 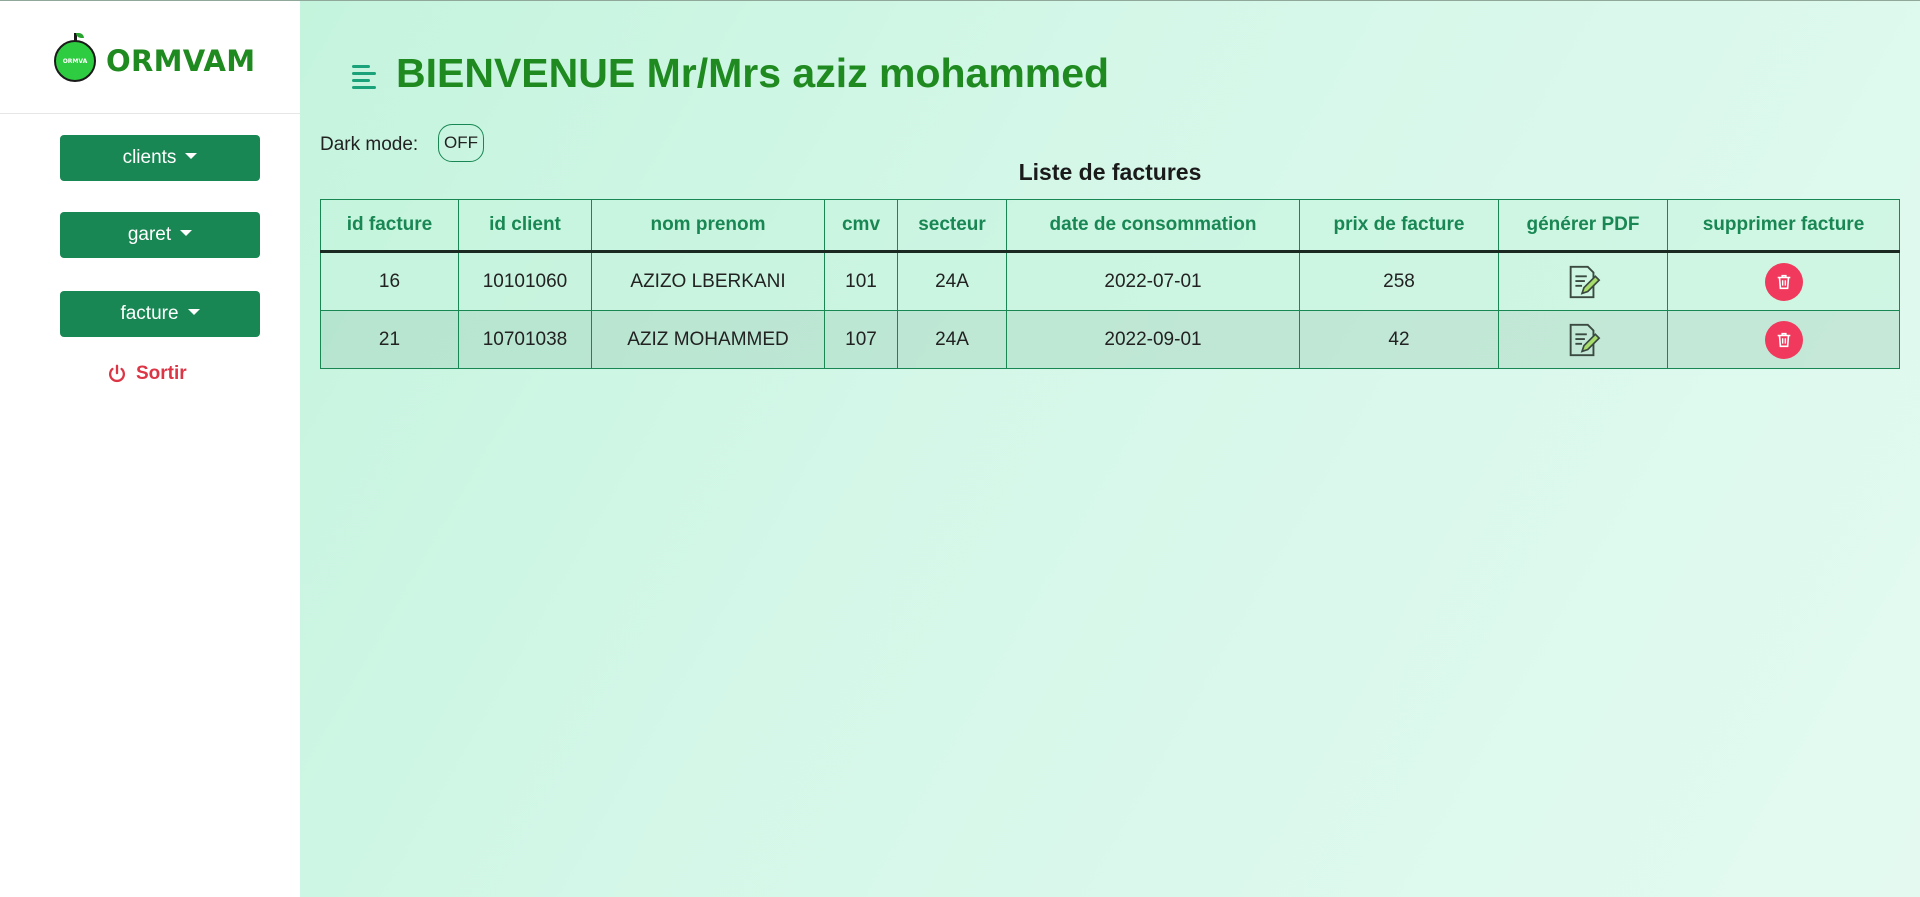 I want to click on cell-id-client: 10101060, so click(x=525, y=281).